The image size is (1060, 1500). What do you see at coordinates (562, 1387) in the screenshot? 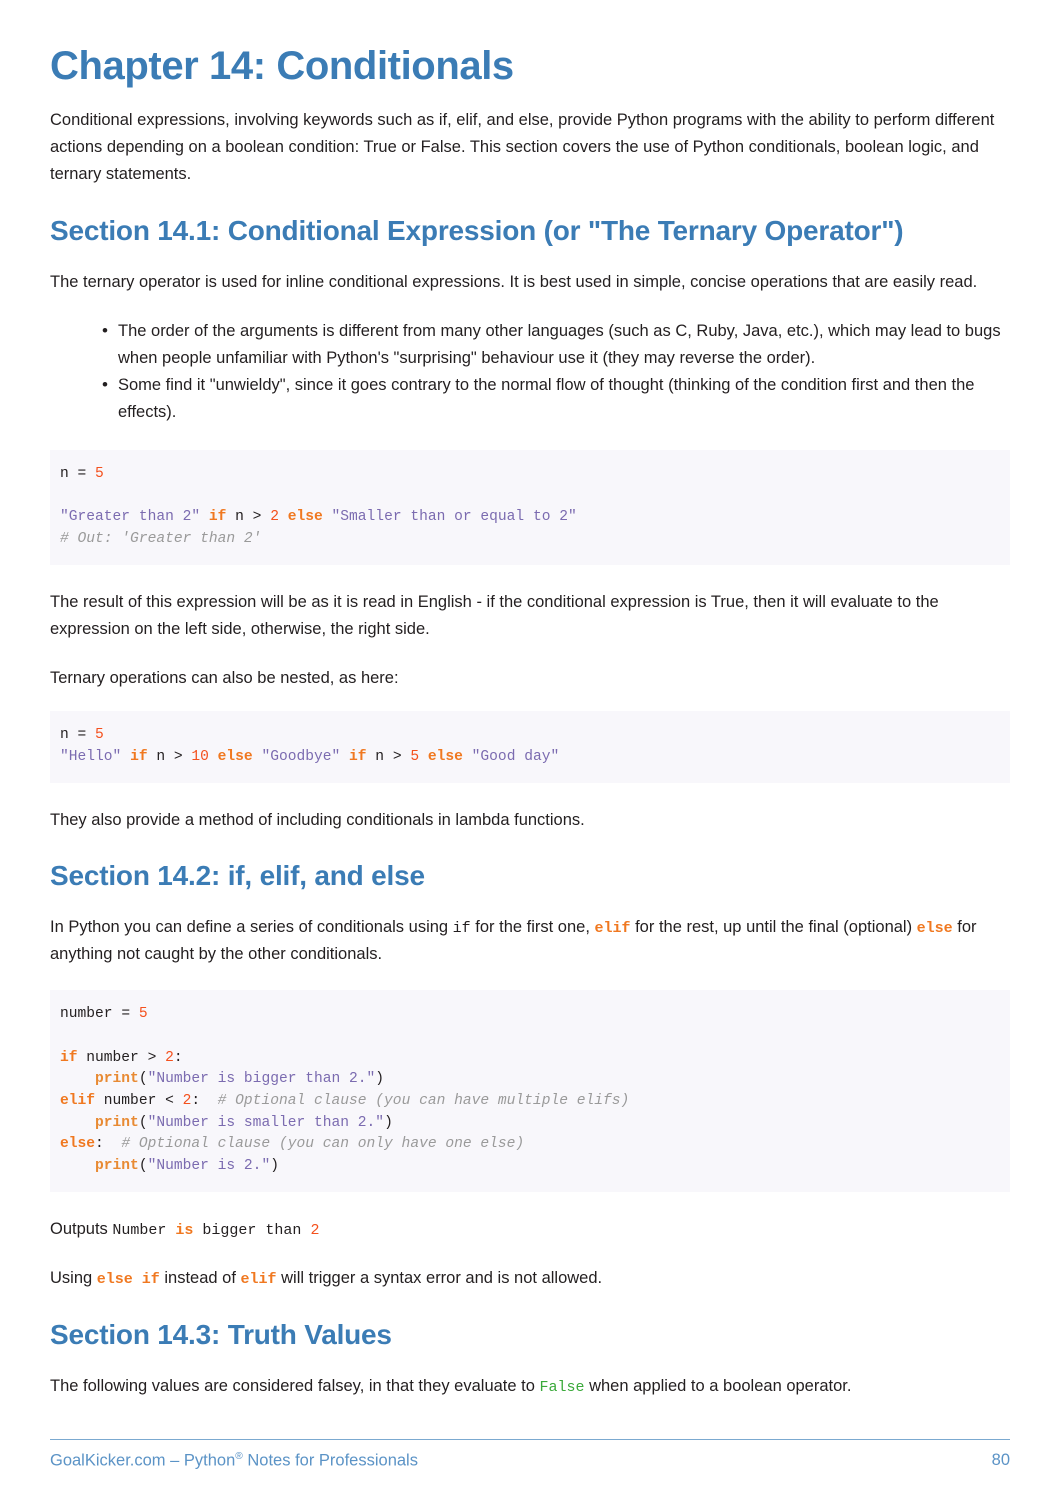
I see `inline-code-false: False` at bounding box center [562, 1387].